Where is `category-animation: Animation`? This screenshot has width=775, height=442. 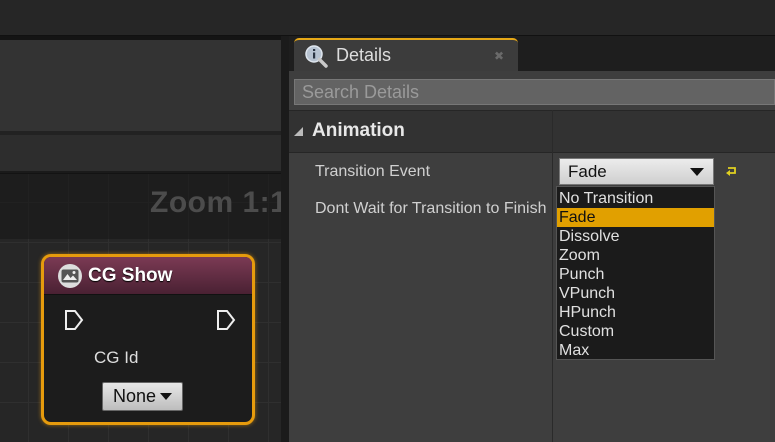
category-animation: Animation is located at coordinates (532, 131).